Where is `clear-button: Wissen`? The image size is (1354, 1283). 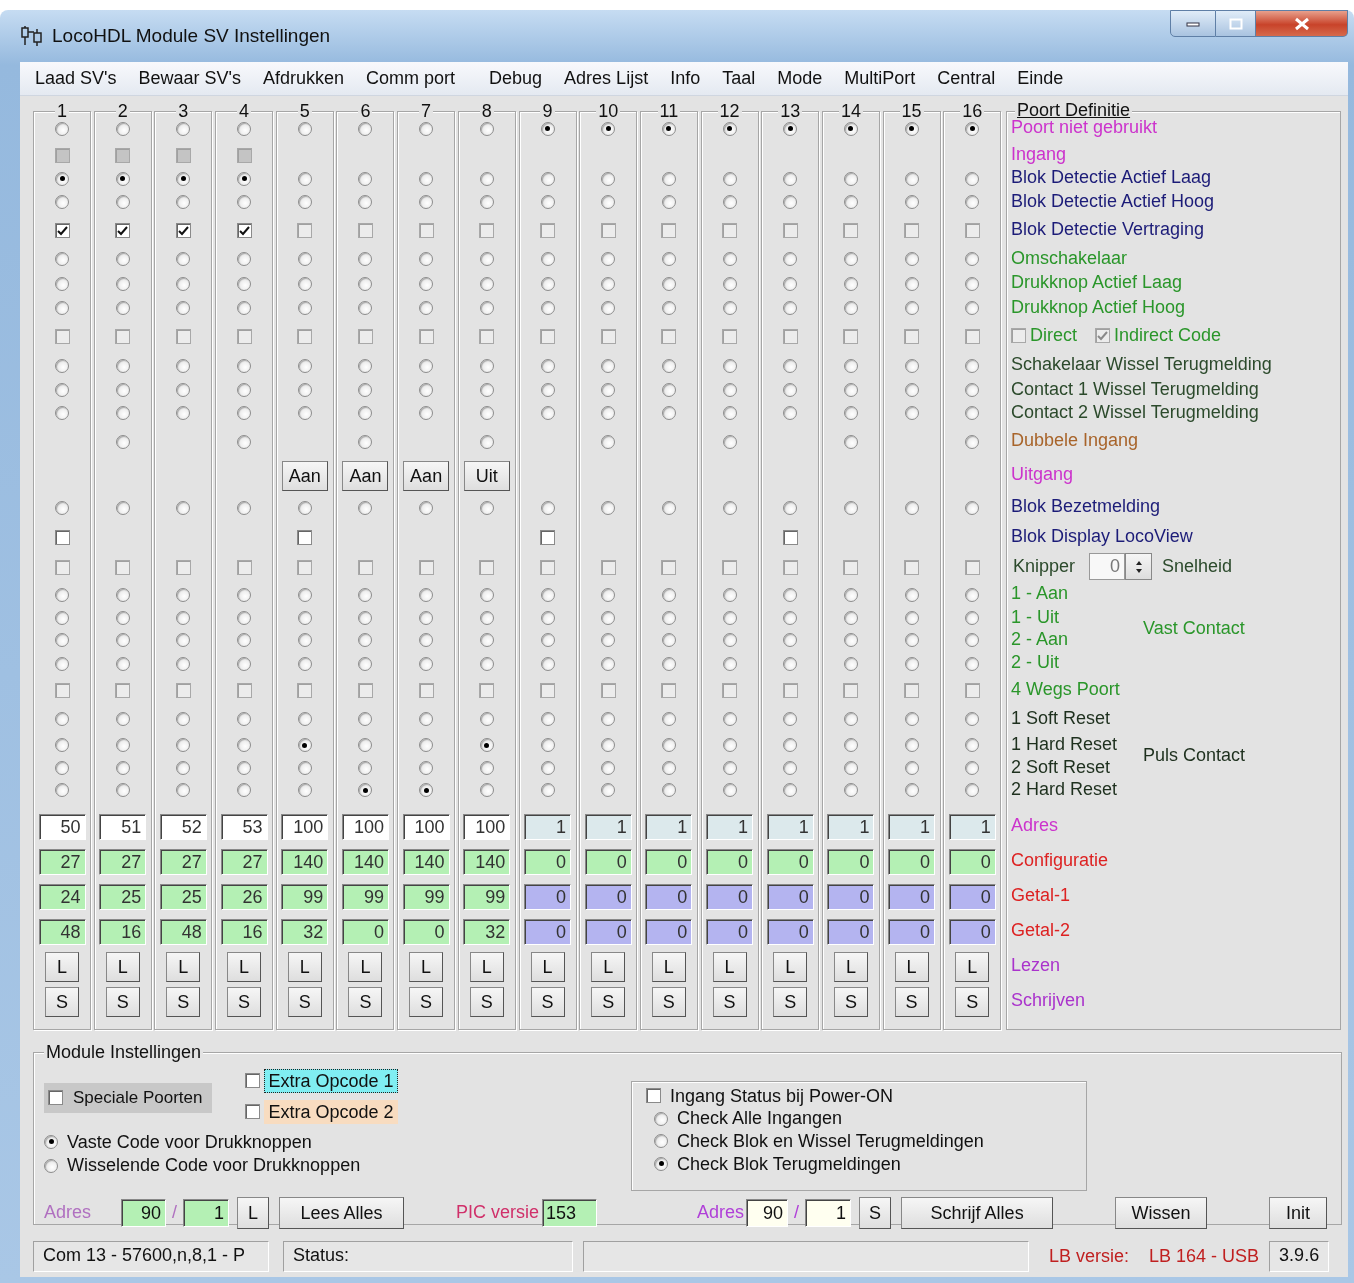
clear-button: Wissen is located at coordinates (1161, 1212).